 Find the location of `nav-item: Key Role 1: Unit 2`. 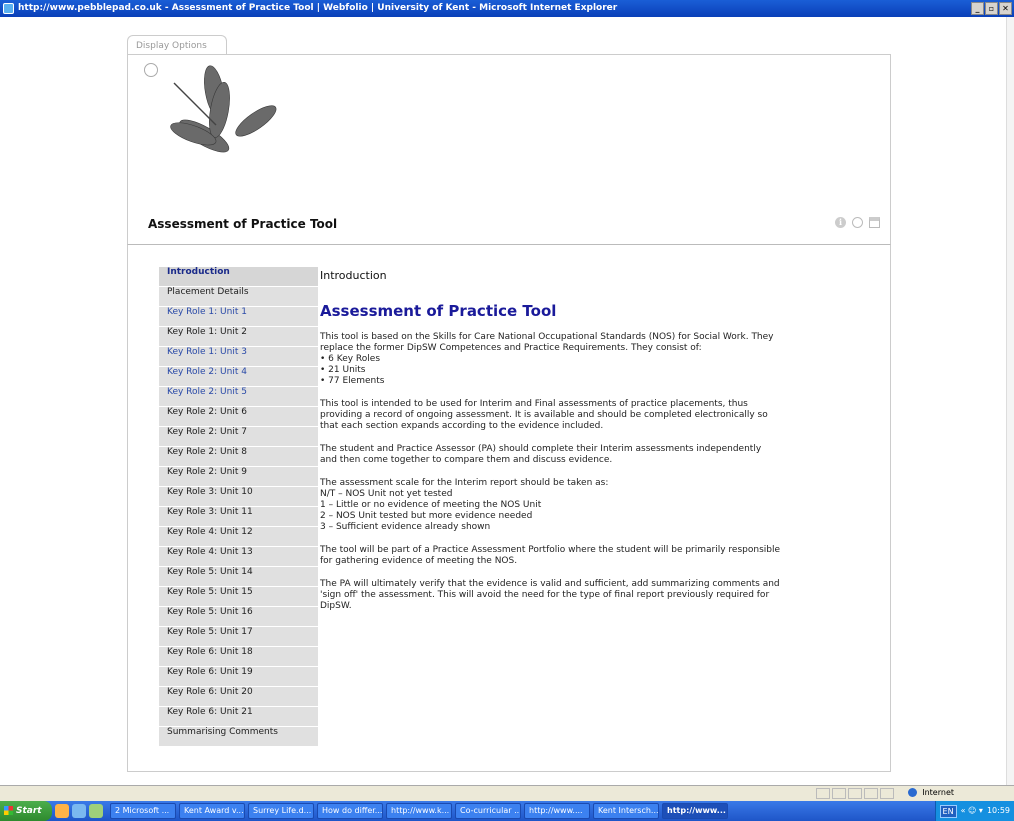

nav-item: Key Role 1: Unit 2 is located at coordinates (238, 337).